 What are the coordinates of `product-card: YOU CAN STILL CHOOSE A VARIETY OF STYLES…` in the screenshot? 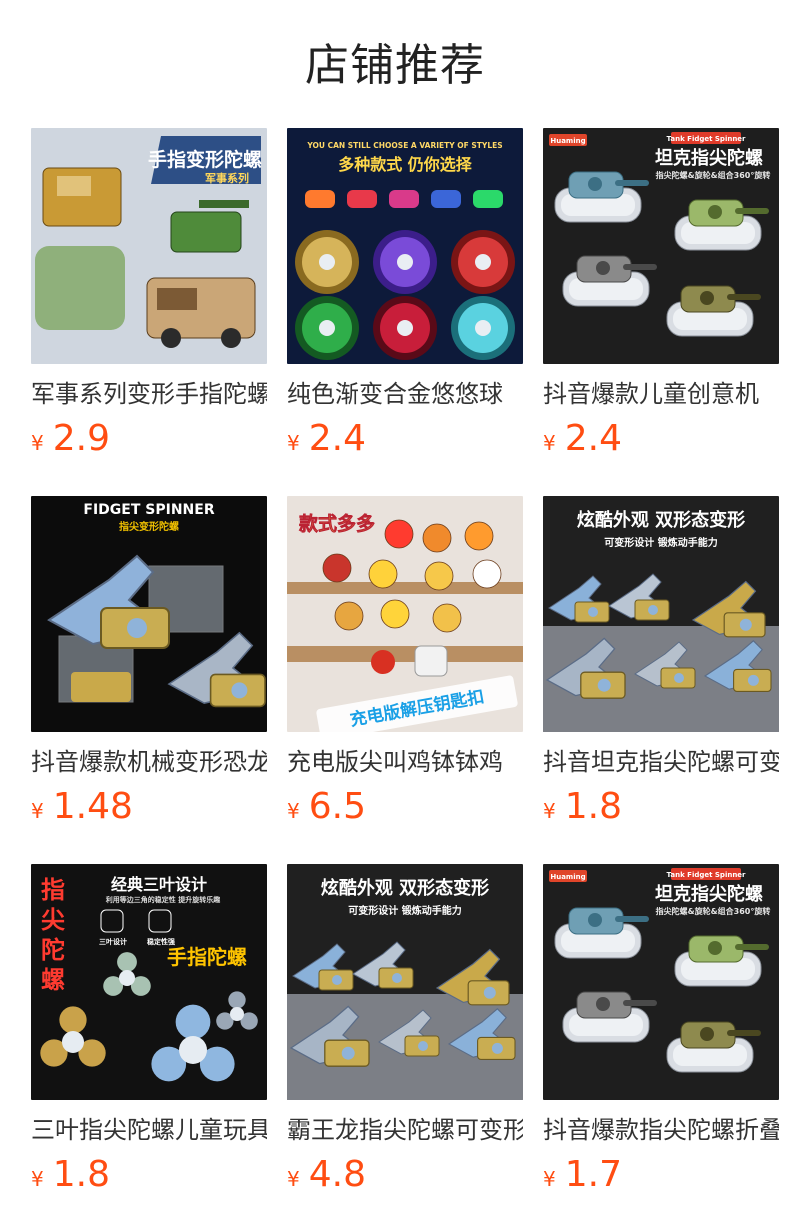 It's located at (405, 298).